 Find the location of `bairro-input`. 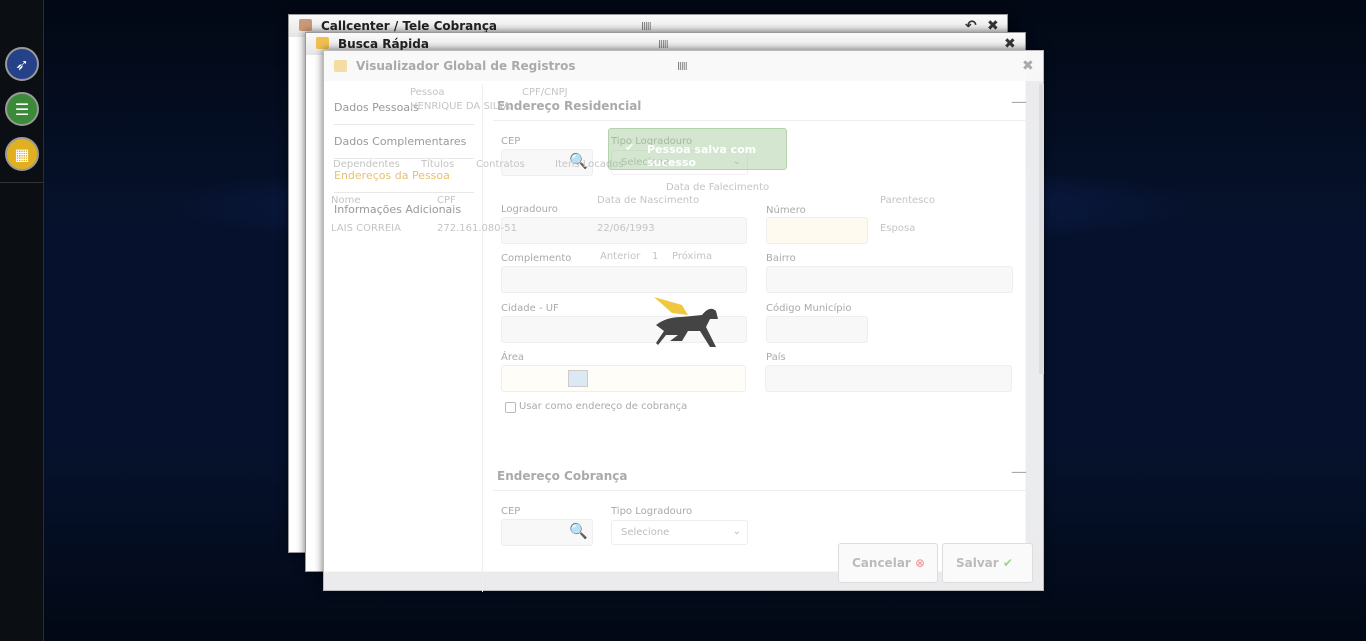

bairro-input is located at coordinates (889, 279).